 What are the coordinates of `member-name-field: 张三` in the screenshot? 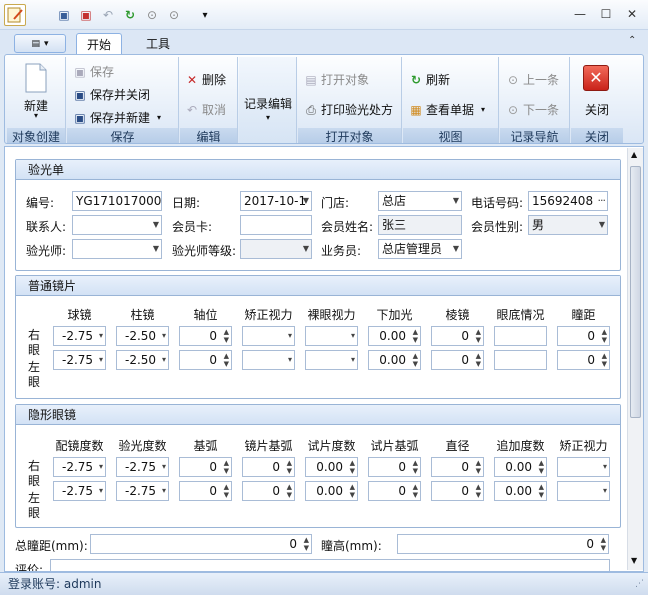 It's located at (420, 225).